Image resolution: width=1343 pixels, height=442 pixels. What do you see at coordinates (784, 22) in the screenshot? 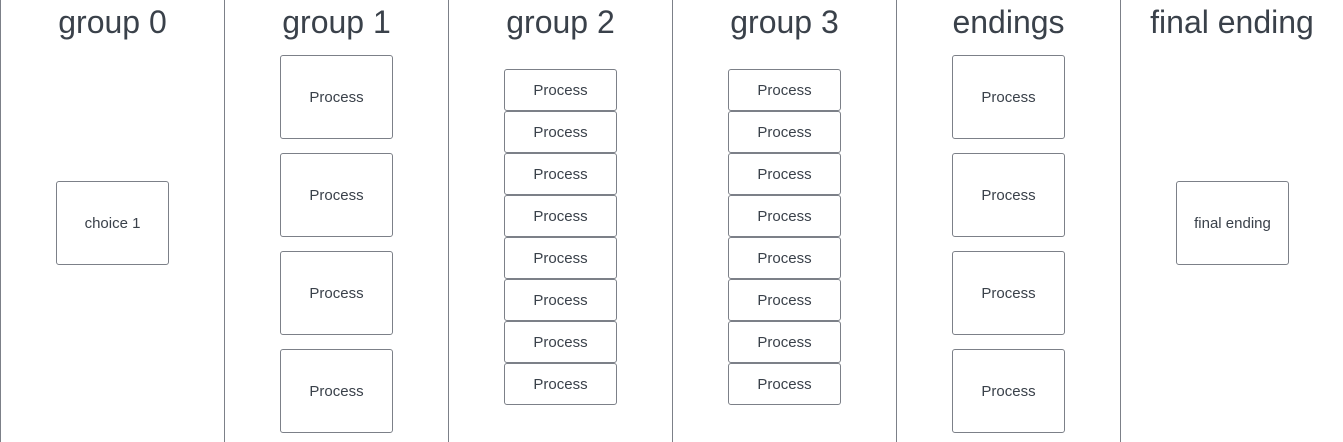
I see `lane-title: group 3` at bounding box center [784, 22].